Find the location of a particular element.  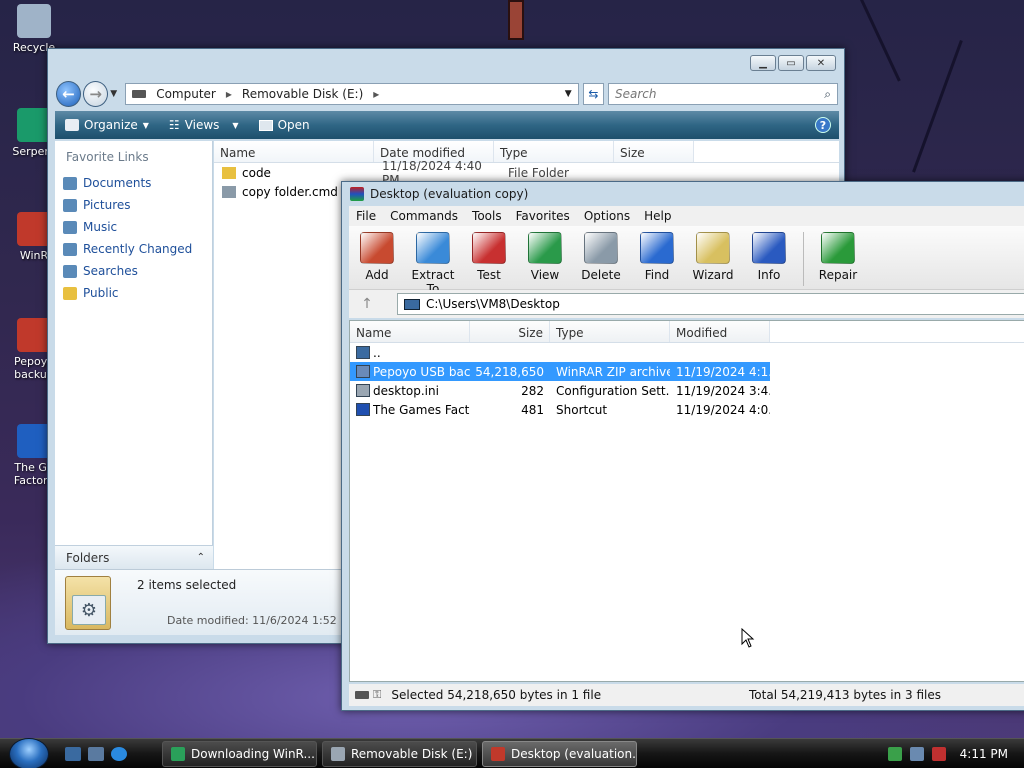

breadcrumb-drive: Removable Disk (E:) is located at coordinates (302, 94).